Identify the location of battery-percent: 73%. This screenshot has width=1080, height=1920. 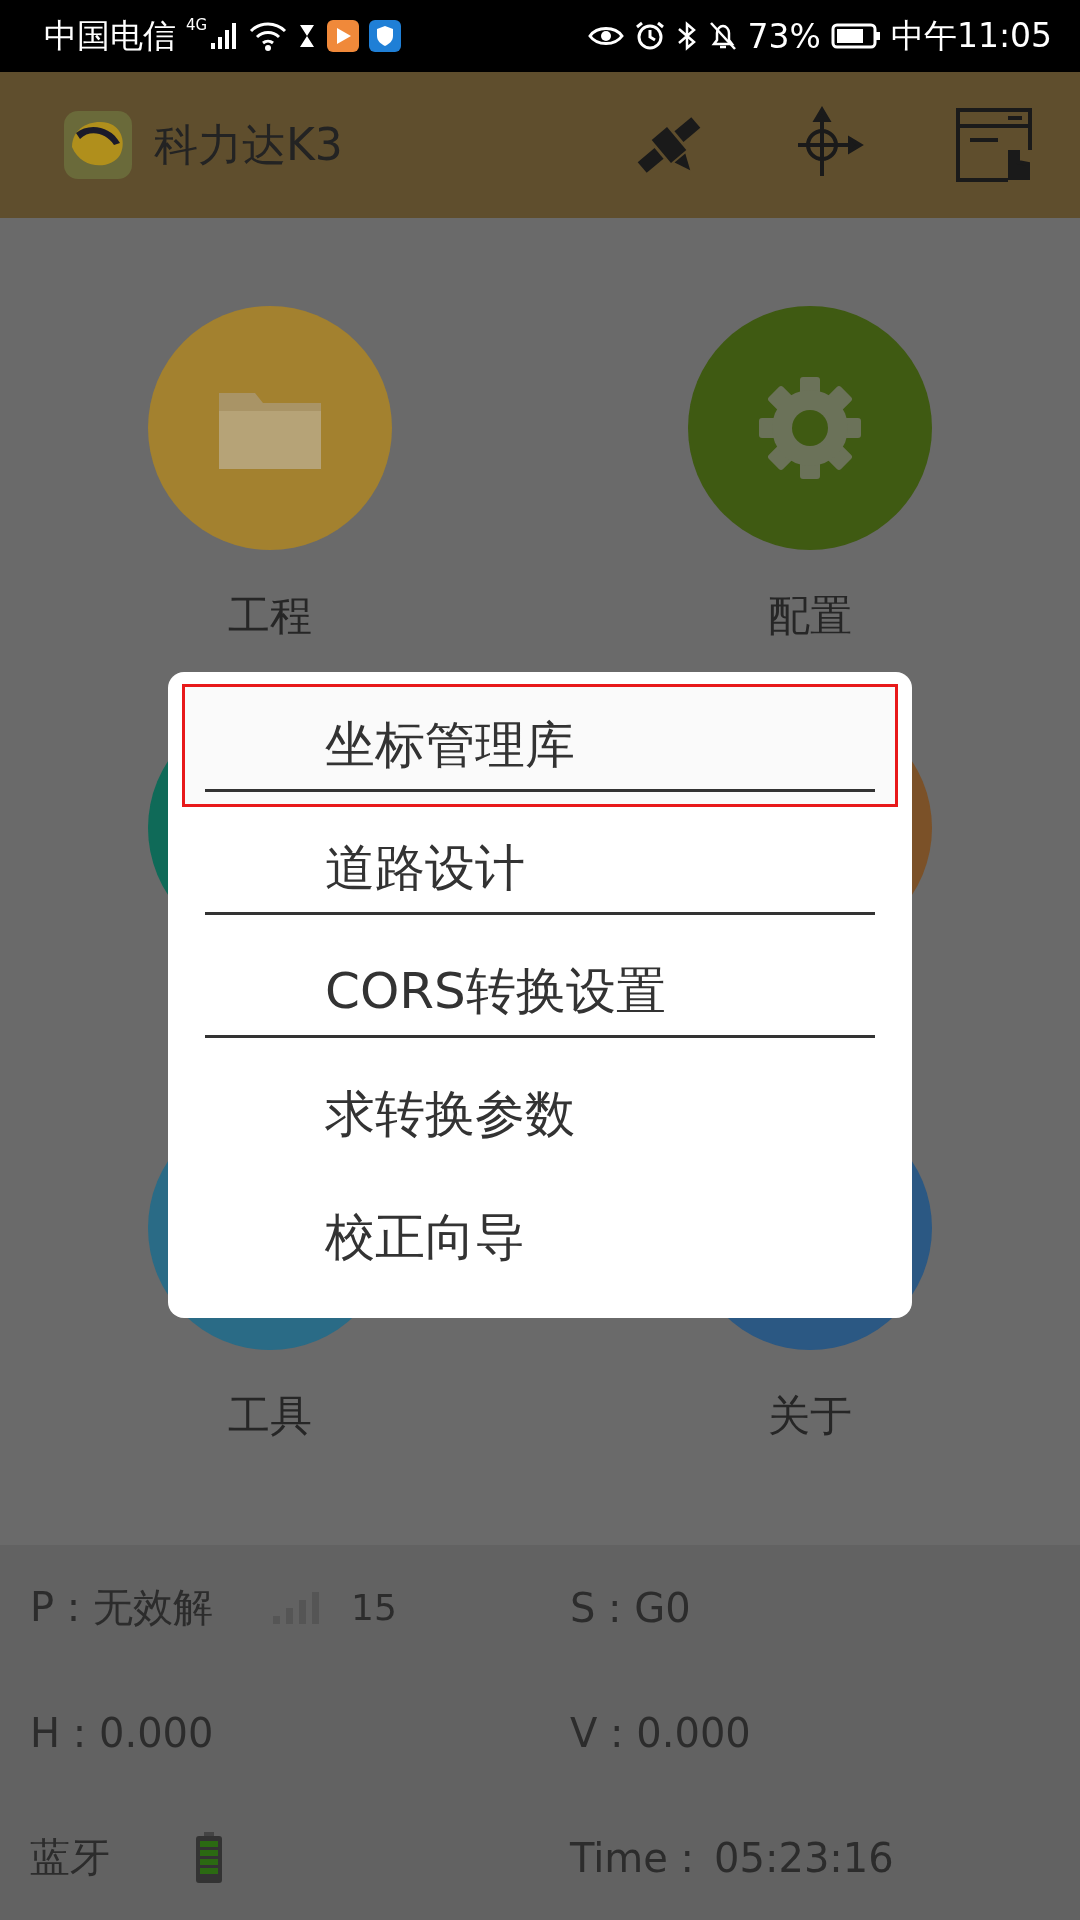
(784, 36).